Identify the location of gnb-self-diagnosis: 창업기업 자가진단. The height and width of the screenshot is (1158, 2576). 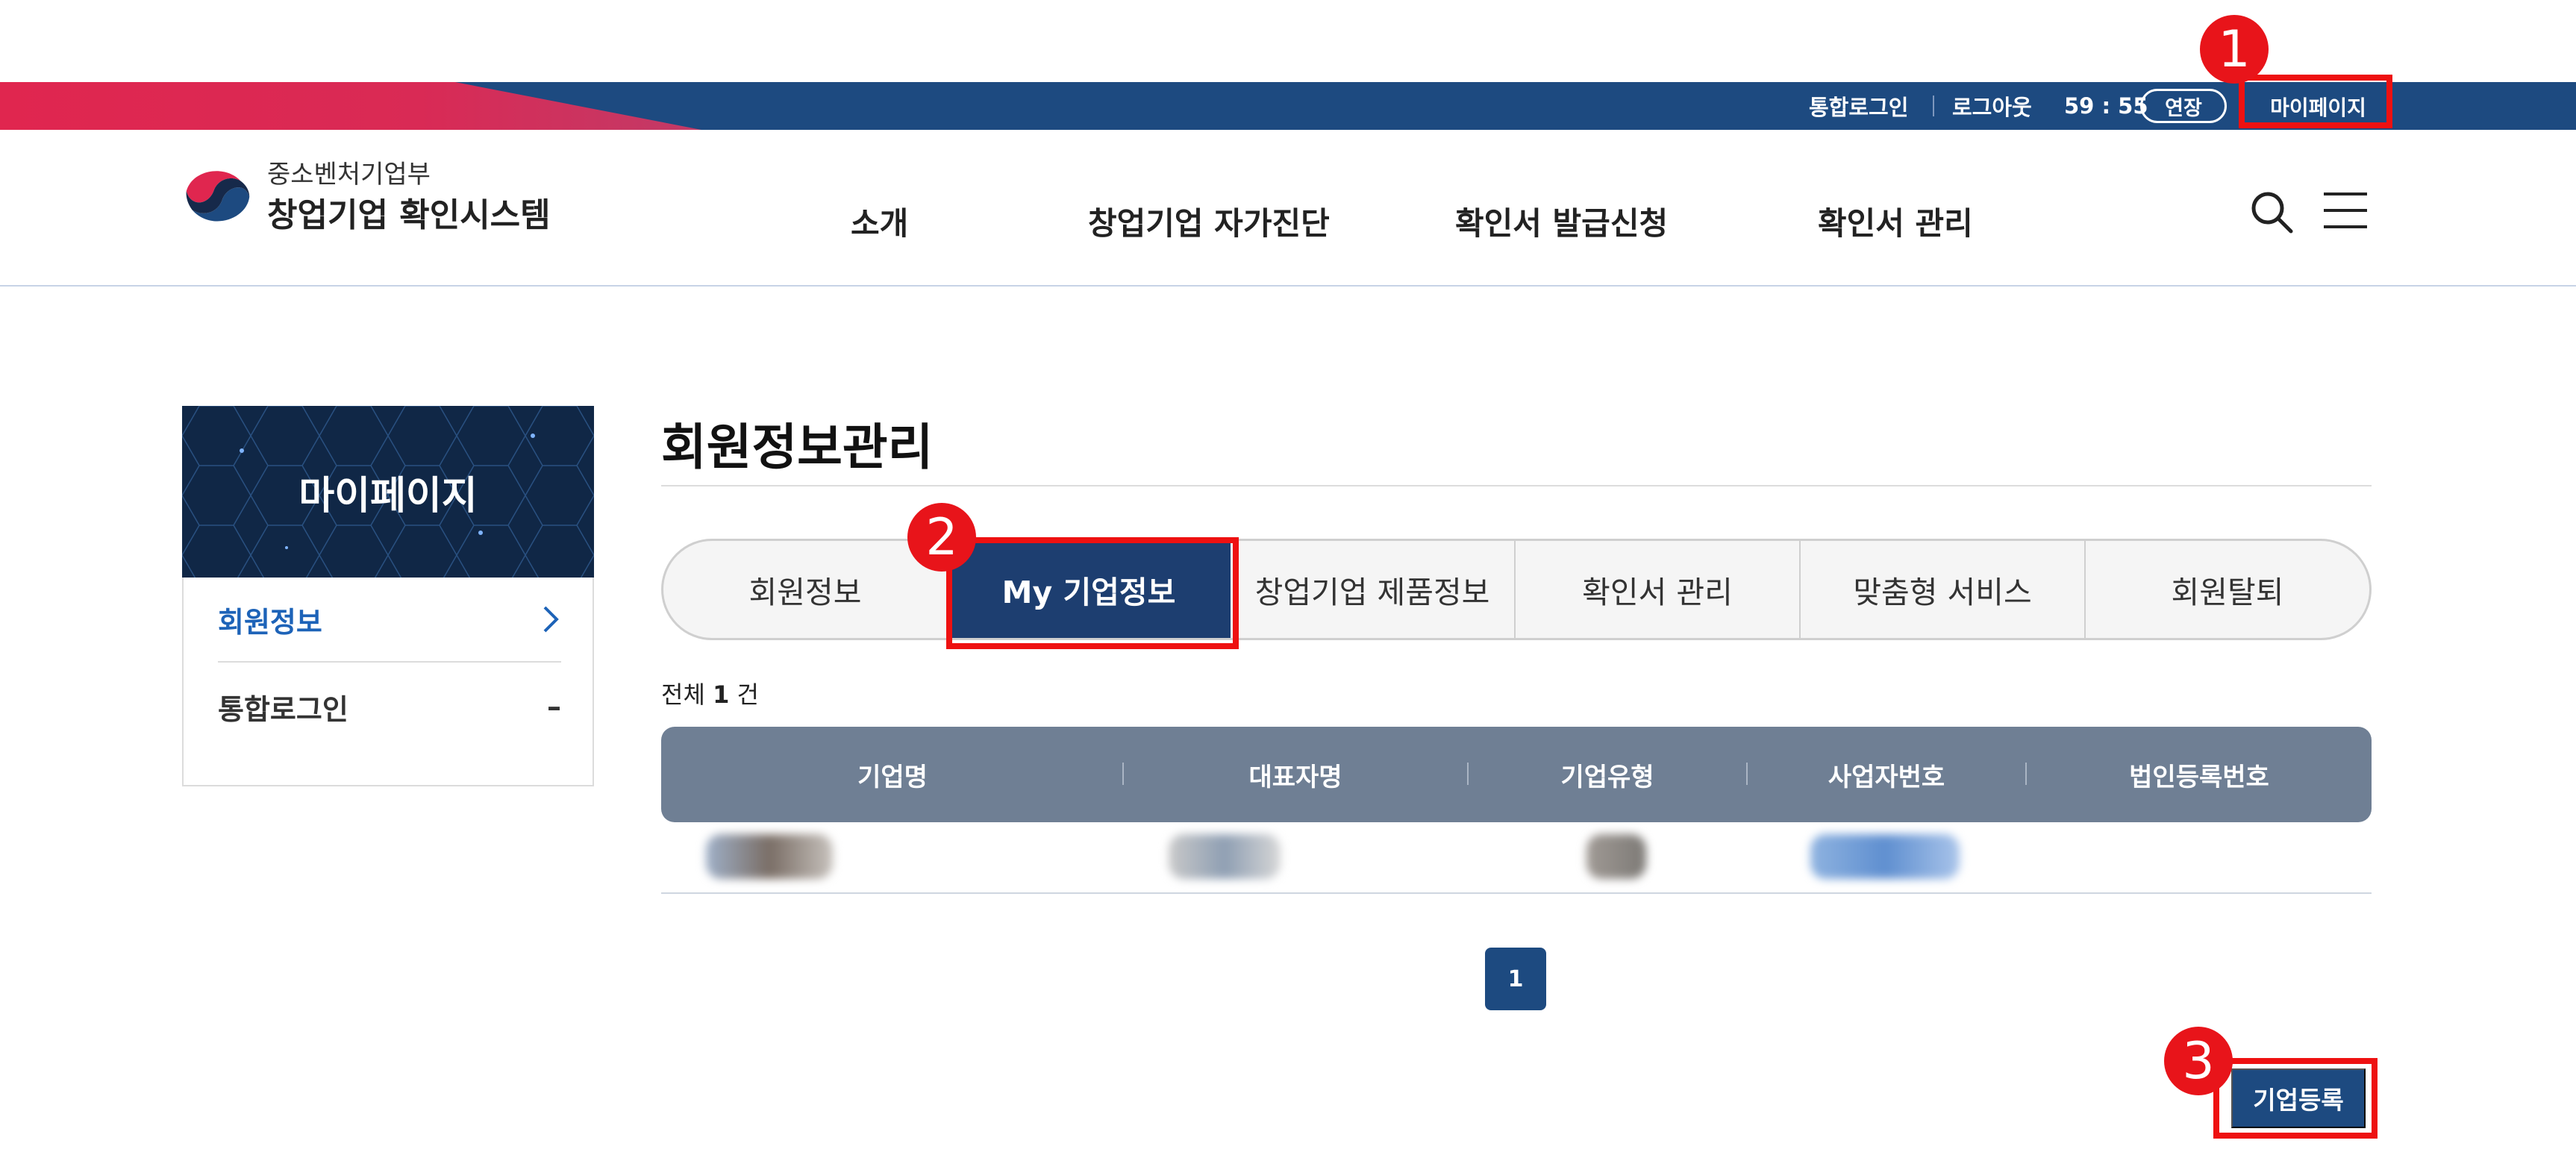
(1209, 221).